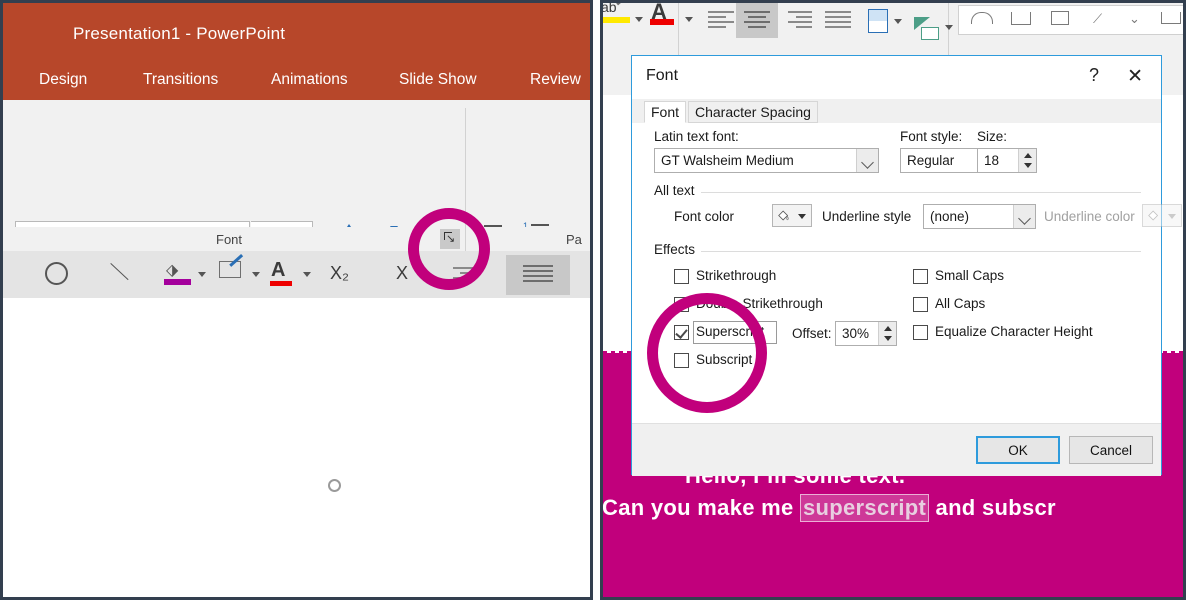  What do you see at coordinates (309, 80) in the screenshot?
I see `tab-animations: Animations` at bounding box center [309, 80].